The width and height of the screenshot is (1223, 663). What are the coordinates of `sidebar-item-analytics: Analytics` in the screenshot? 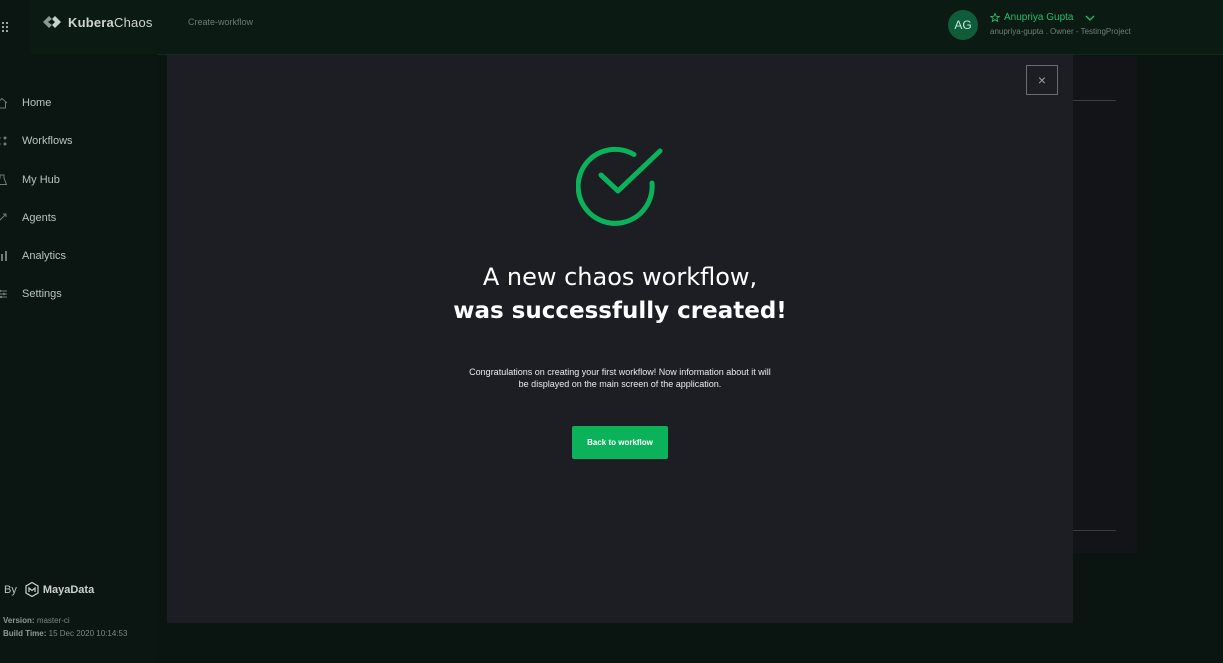 It's located at (33, 256).